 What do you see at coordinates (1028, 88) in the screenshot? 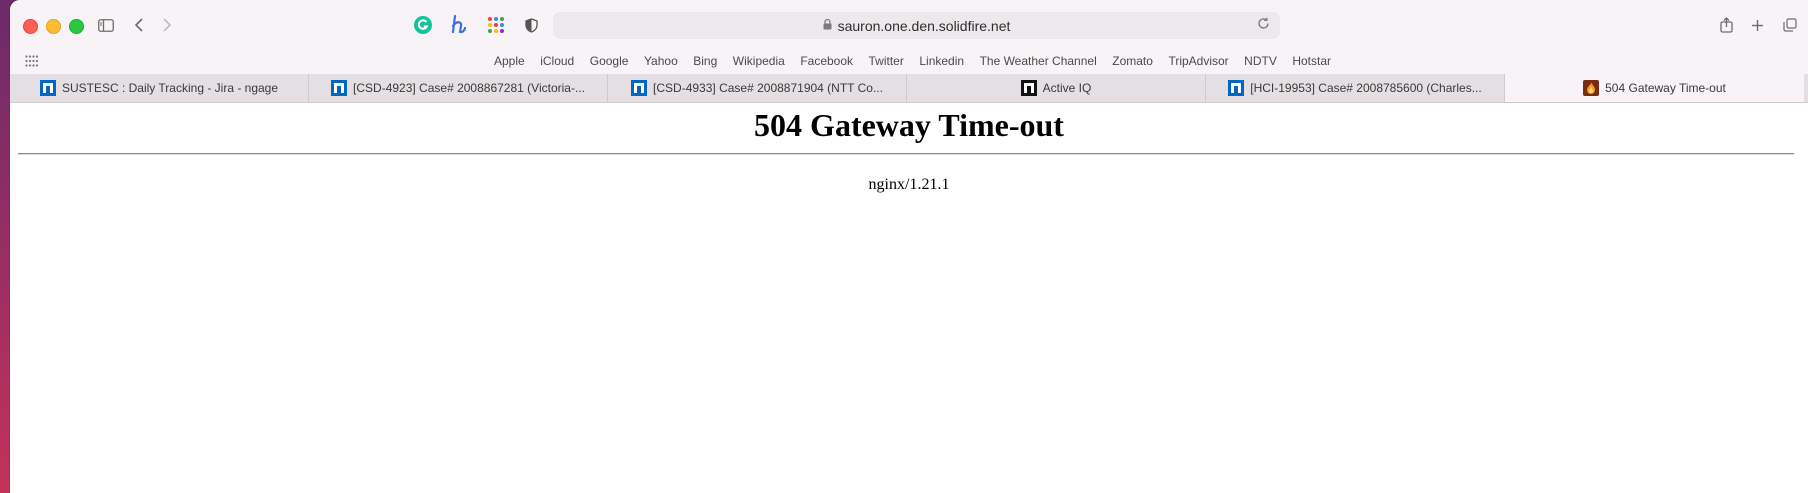
I see `netapp-black-icon` at bounding box center [1028, 88].